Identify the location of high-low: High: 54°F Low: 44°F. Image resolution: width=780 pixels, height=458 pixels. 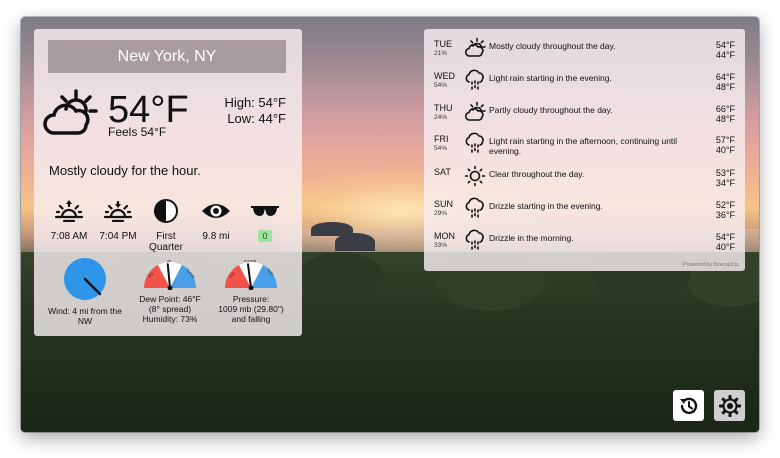
(255, 111).